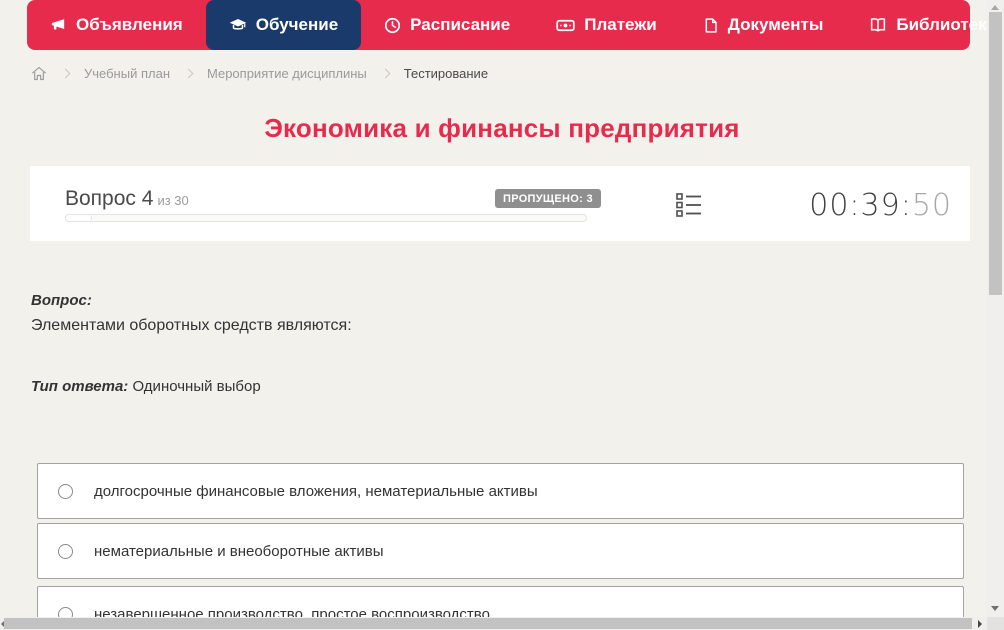 This screenshot has width=1004, height=630. I want to click on question-list-icon, so click(689, 205).